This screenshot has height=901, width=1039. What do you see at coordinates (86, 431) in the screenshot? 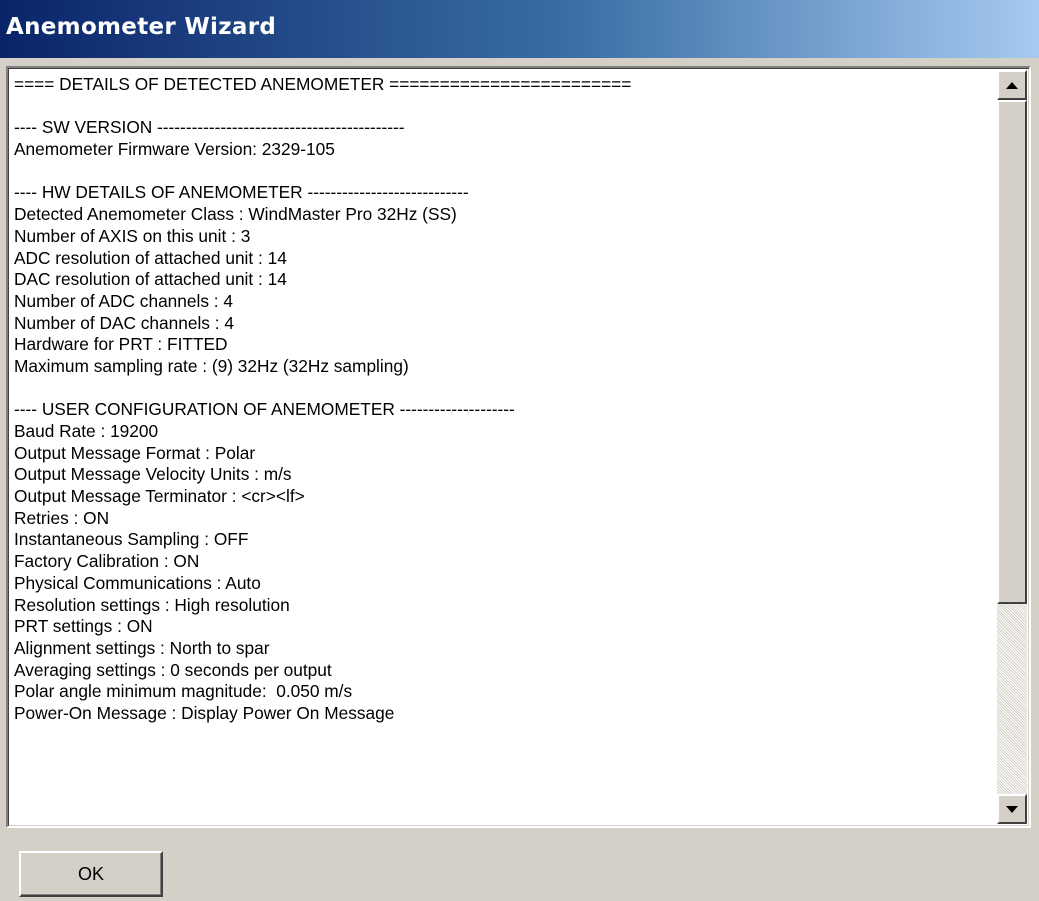
I see `details-line: Baud Rate : 19200` at bounding box center [86, 431].